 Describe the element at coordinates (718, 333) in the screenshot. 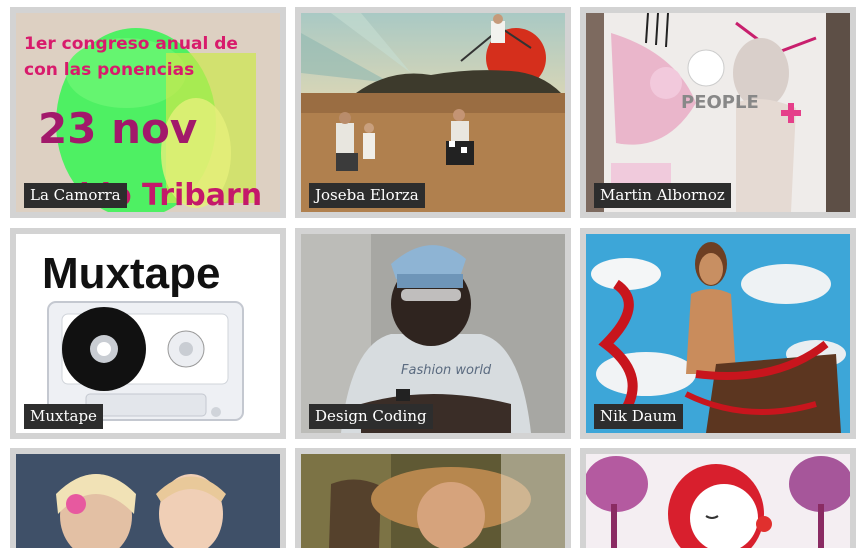

I see `gallery-tile-nik-daum: Nik Daum` at that location.